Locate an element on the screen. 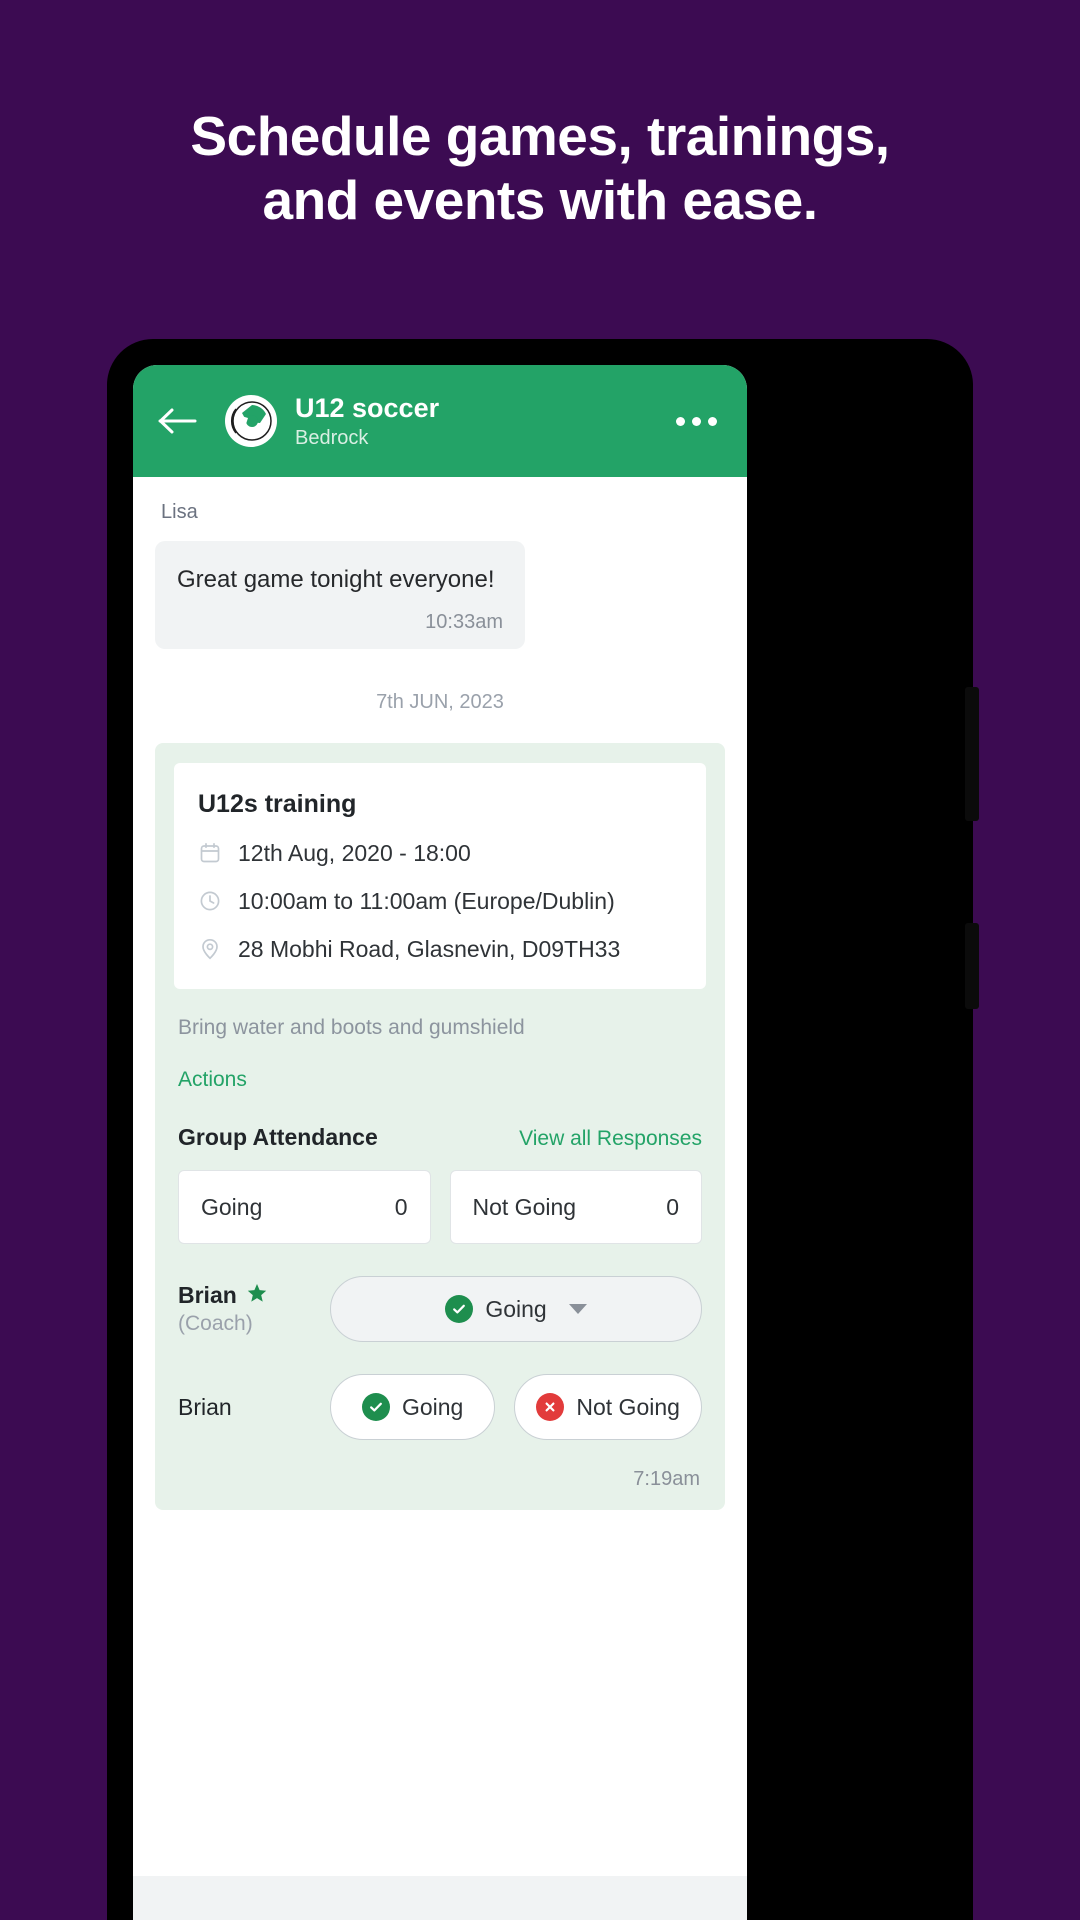 The width and height of the screenshot is (1080, 1920). member-response-dropdown: Going is located at coordinates (516, 1309).